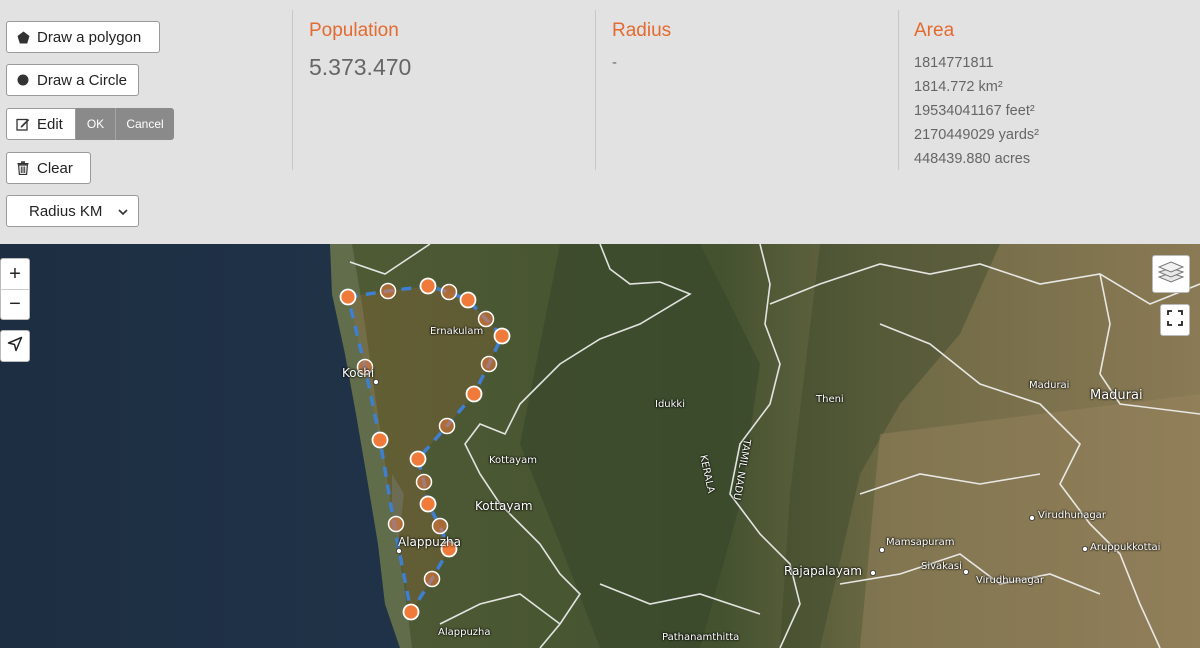 Image resolution: width=1200 pixels, height=648 pixels. What do you see at coordinates (429, 542) in the screenshot?
I see `map-label-alappuzha: Alappuzha` at bounding box center [429, 542].